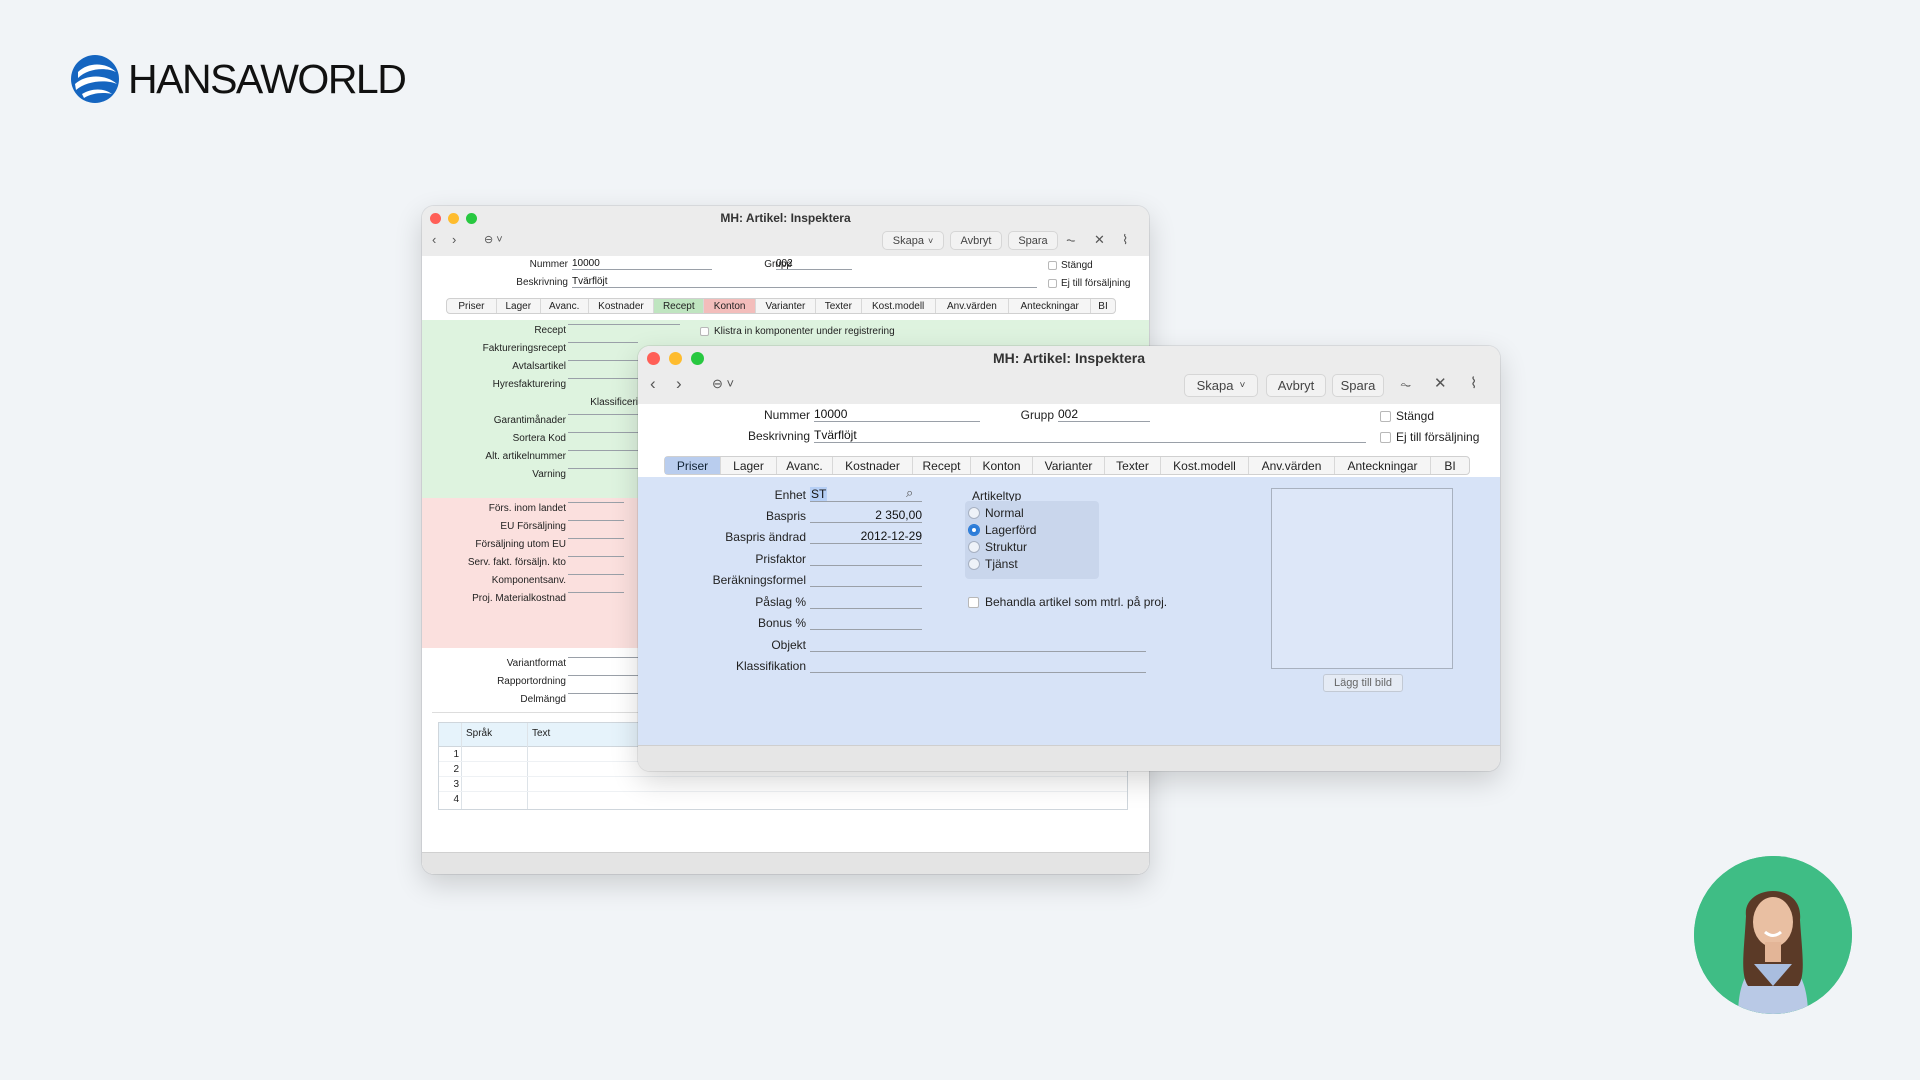  Describe the element at coordinates (603, 468) in the screenshot. I see `warning-field` at that location.